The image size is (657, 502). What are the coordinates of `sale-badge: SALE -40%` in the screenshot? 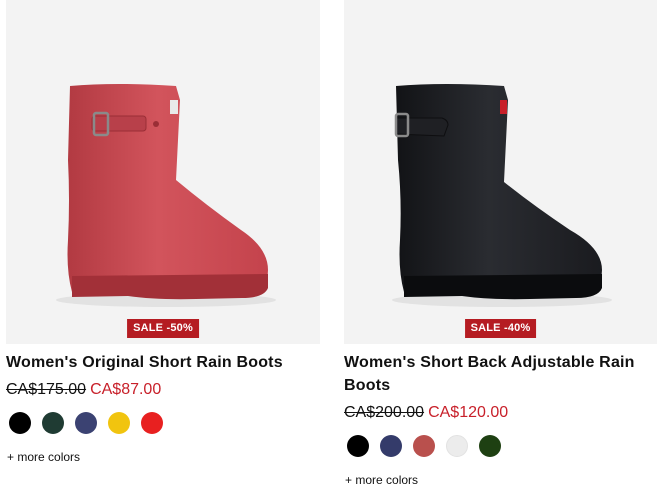 It's located at (500, 328).